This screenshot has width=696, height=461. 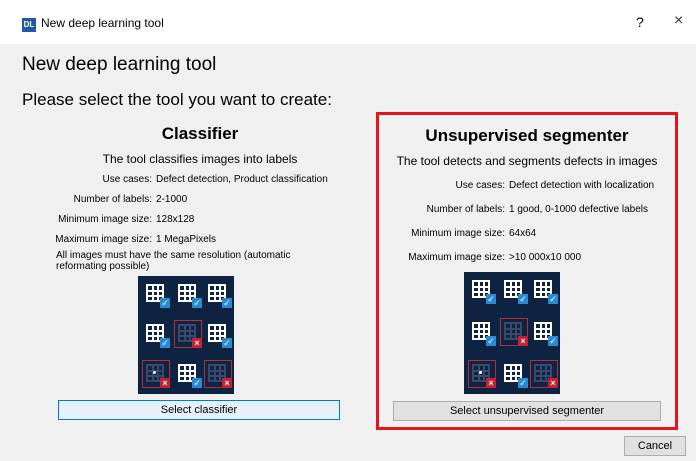 I want to click on cancel-button: Cancel, so click(x=655, y=446).